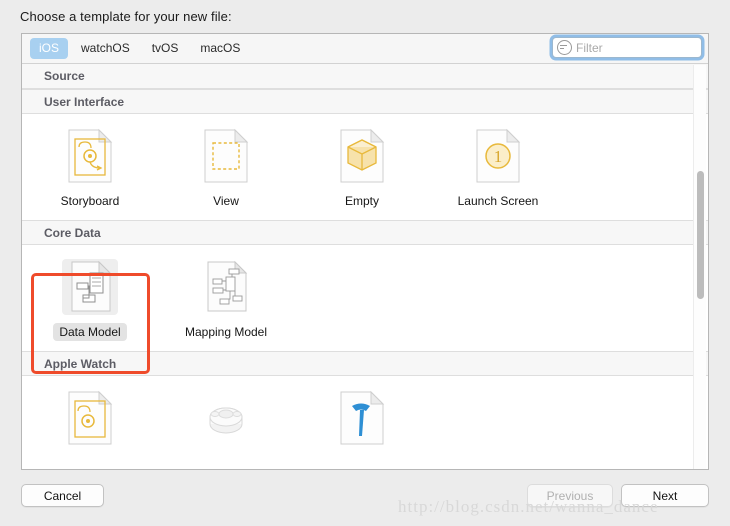 This screenshot has width=730, height=526. I want to click on search-input, so click(636, 47).